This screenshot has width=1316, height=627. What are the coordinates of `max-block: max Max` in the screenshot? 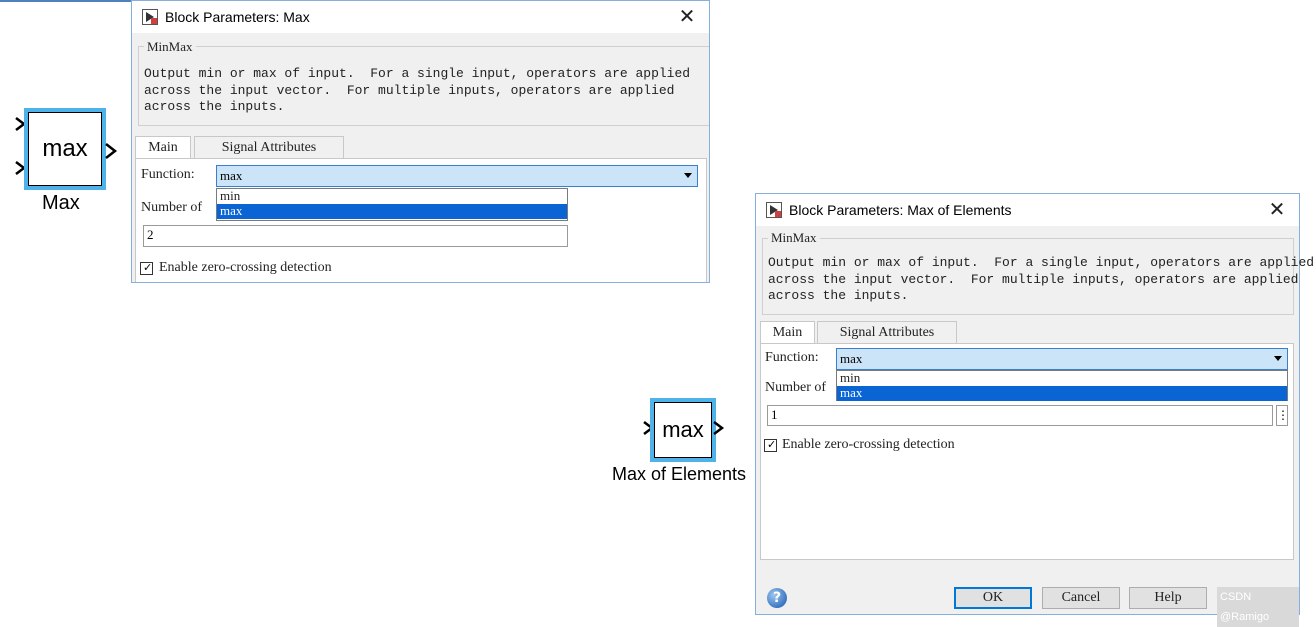 It's located at (69, 163).